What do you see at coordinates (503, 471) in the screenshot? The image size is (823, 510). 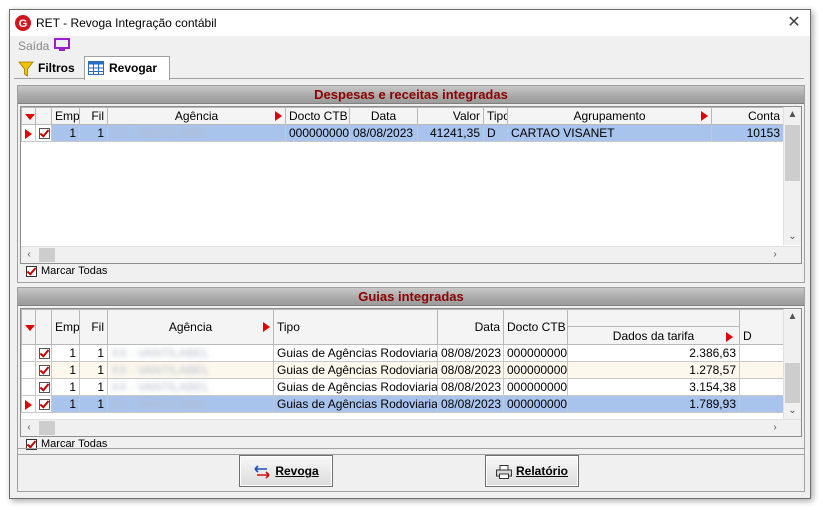 I see `printer-icon` at bounding box center [503, 471].